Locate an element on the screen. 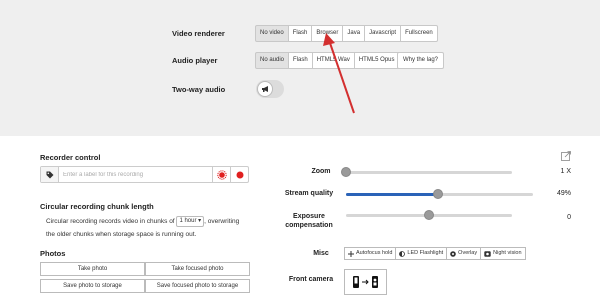 This screenshot has width=600, height=304. audio-option-html5-opus: HTML5 Opus is located at coordinates (377, 60).